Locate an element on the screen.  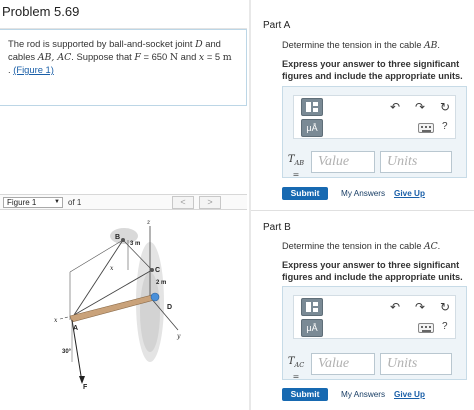
label-a: A is located at coordinates (75, 328).